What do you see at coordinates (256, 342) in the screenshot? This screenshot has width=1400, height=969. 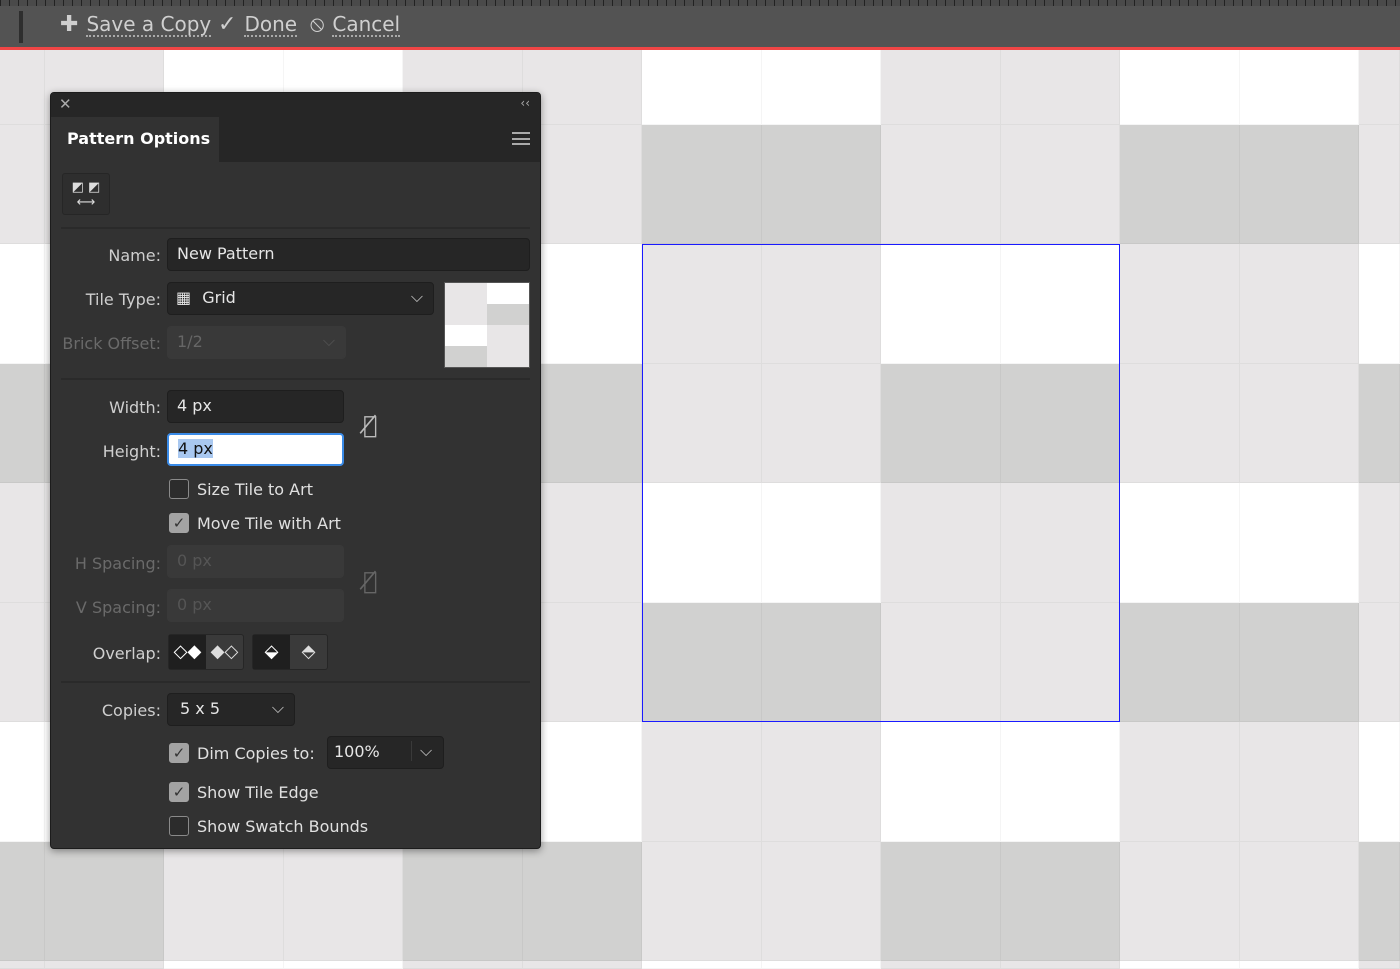 I see `brick-offset-dropdown: 1/2 ⌵` at bounding box center [256, 342].